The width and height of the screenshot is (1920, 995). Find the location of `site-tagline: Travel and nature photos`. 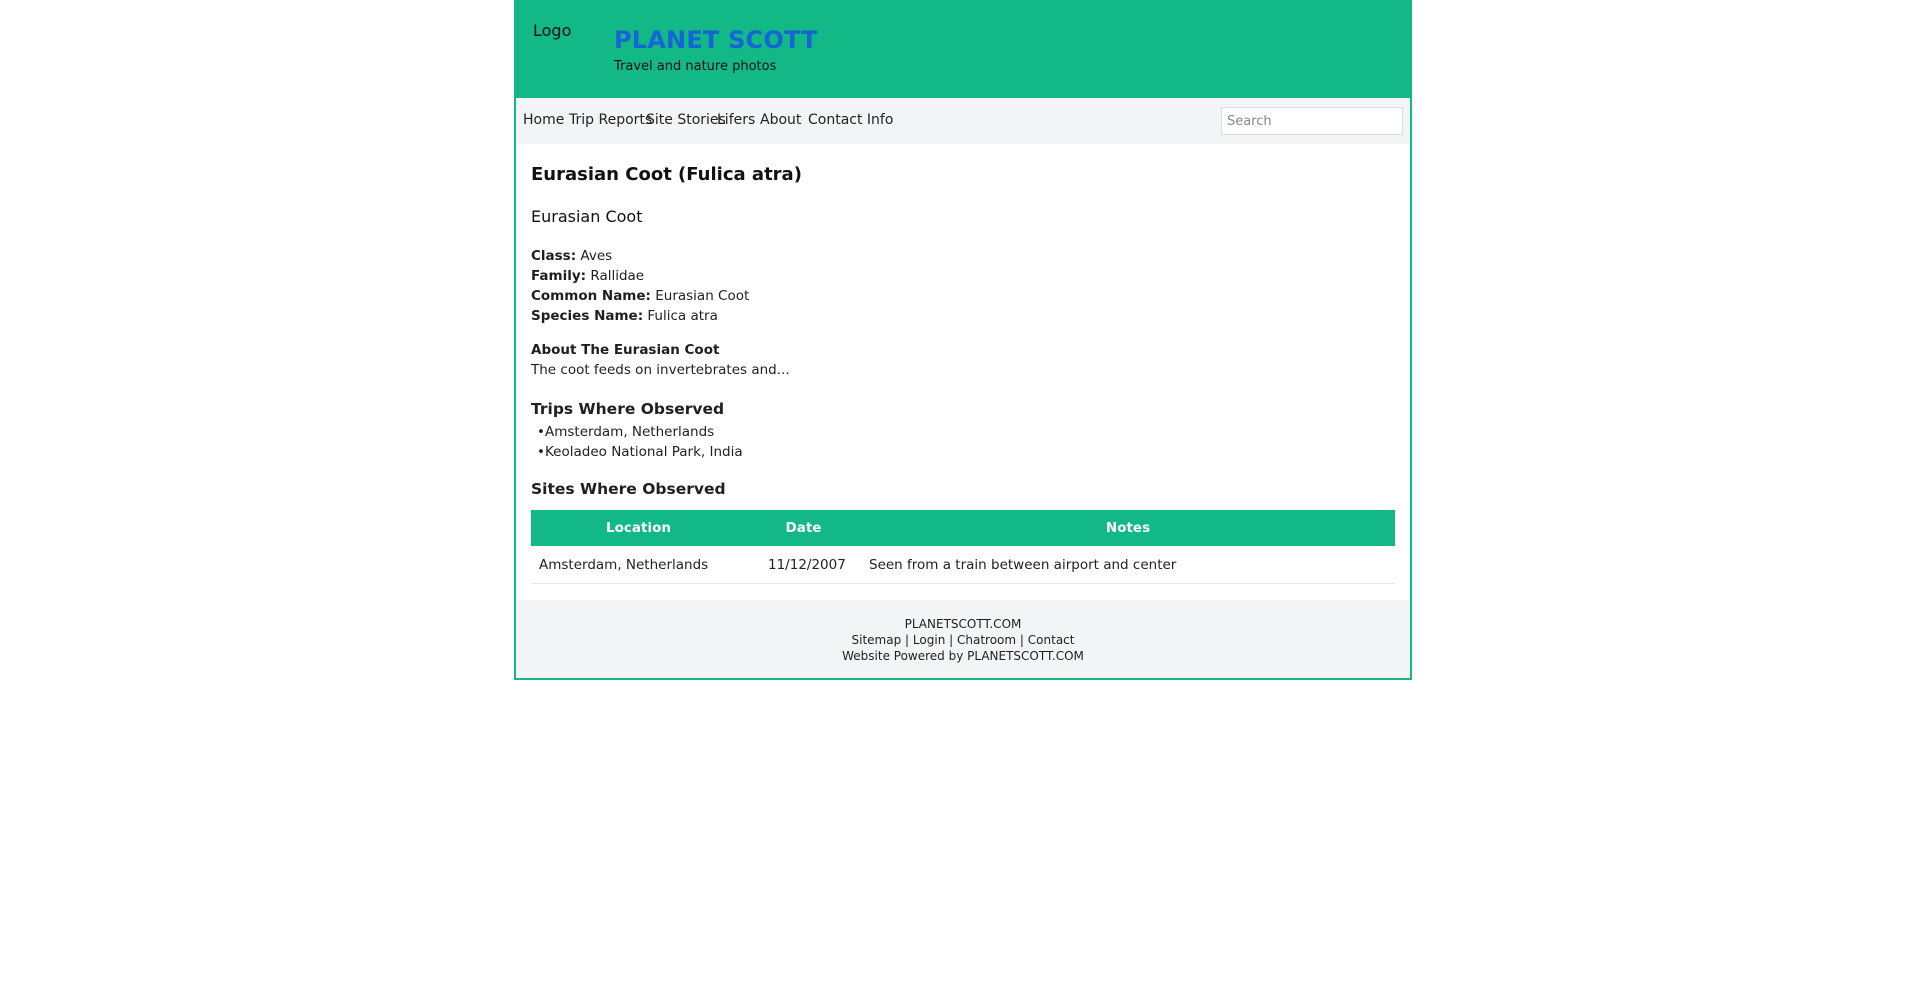

site-tagline: Travel and nature photos is located at coordinates (695, 66).